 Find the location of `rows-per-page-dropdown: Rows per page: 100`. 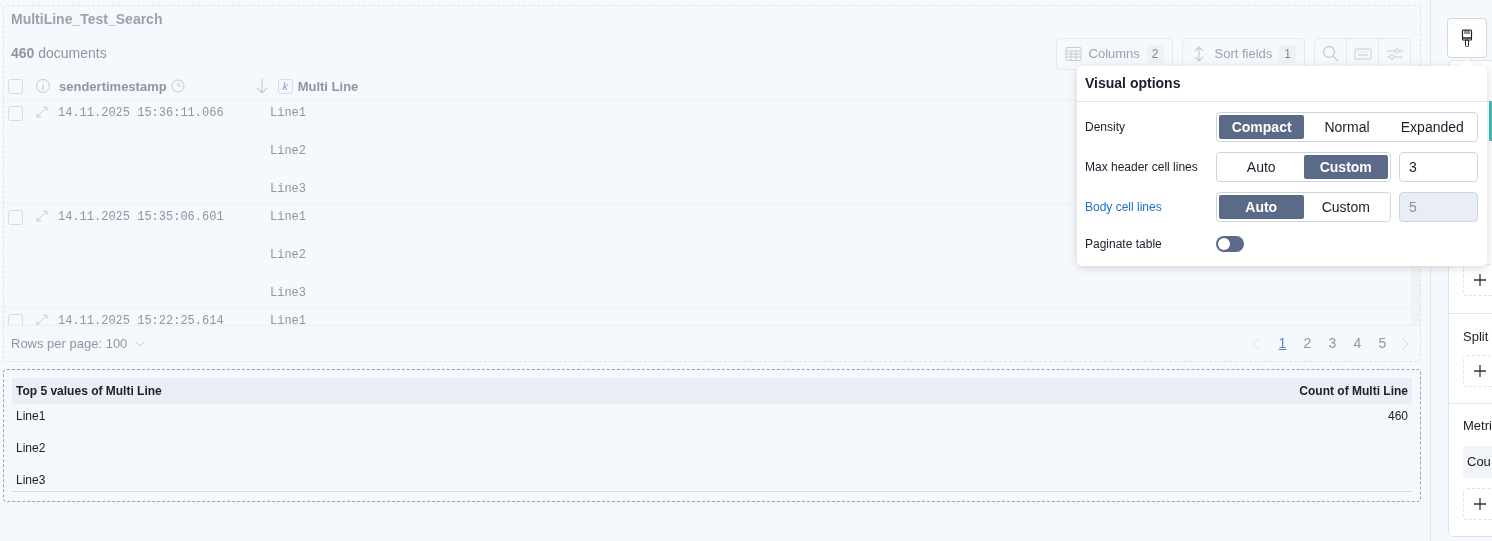

rows-per-page-dropdown: Rows per page: 100 is located at coordinates (69, 343).